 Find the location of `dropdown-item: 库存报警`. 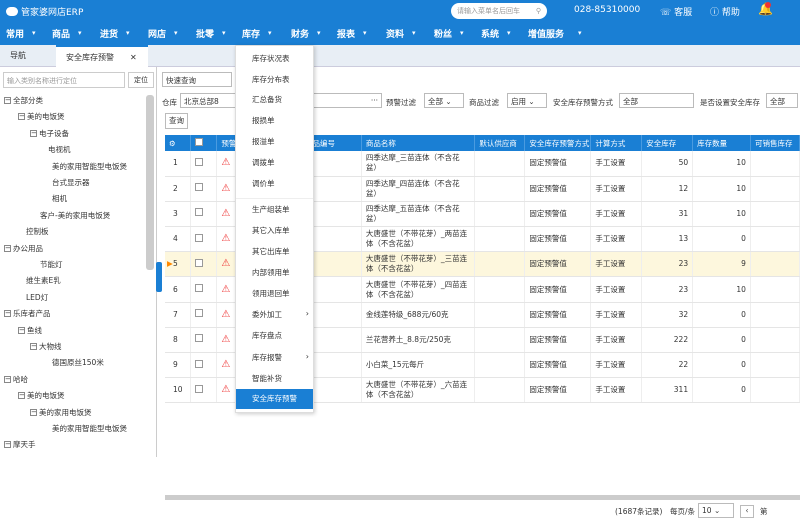

dropdown-item: 库存报警 is located at coordinates (267, 357).